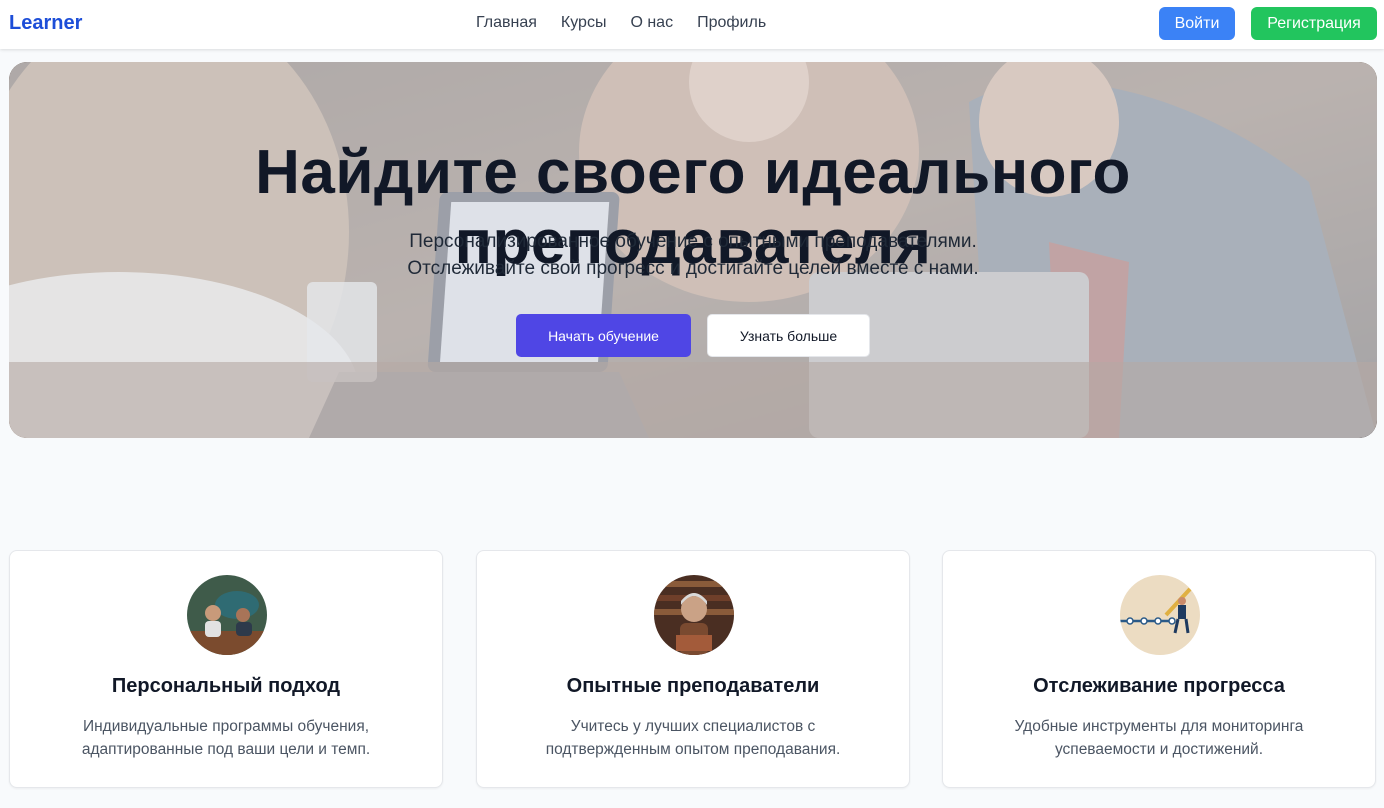 This screenshot has width=1384, height=808. What do you see at coordinates (506, 23) in the screenshot?
I see `nav-item-home: Главная` at bounding box center [506, 23].